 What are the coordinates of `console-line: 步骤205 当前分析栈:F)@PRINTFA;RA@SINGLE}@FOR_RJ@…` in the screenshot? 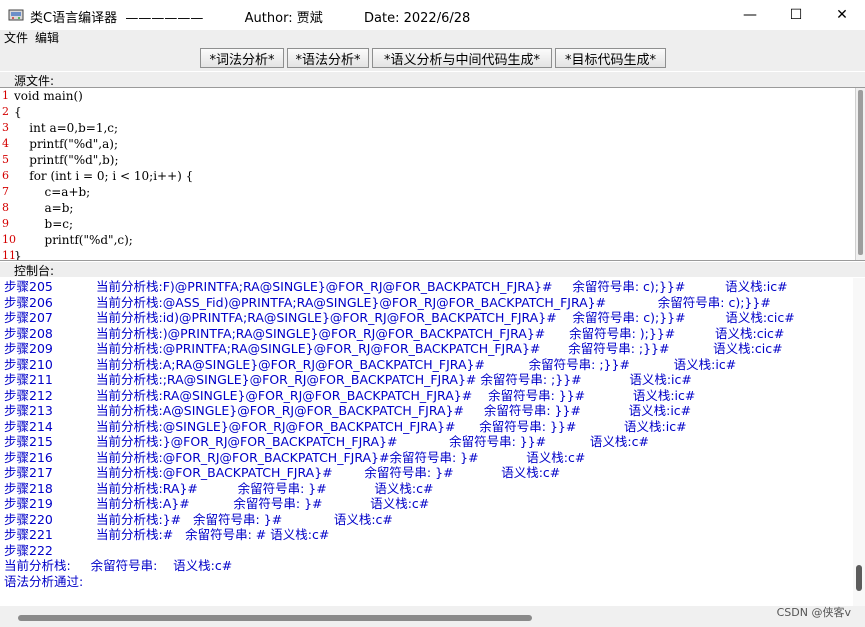 It's located at (396, 287).